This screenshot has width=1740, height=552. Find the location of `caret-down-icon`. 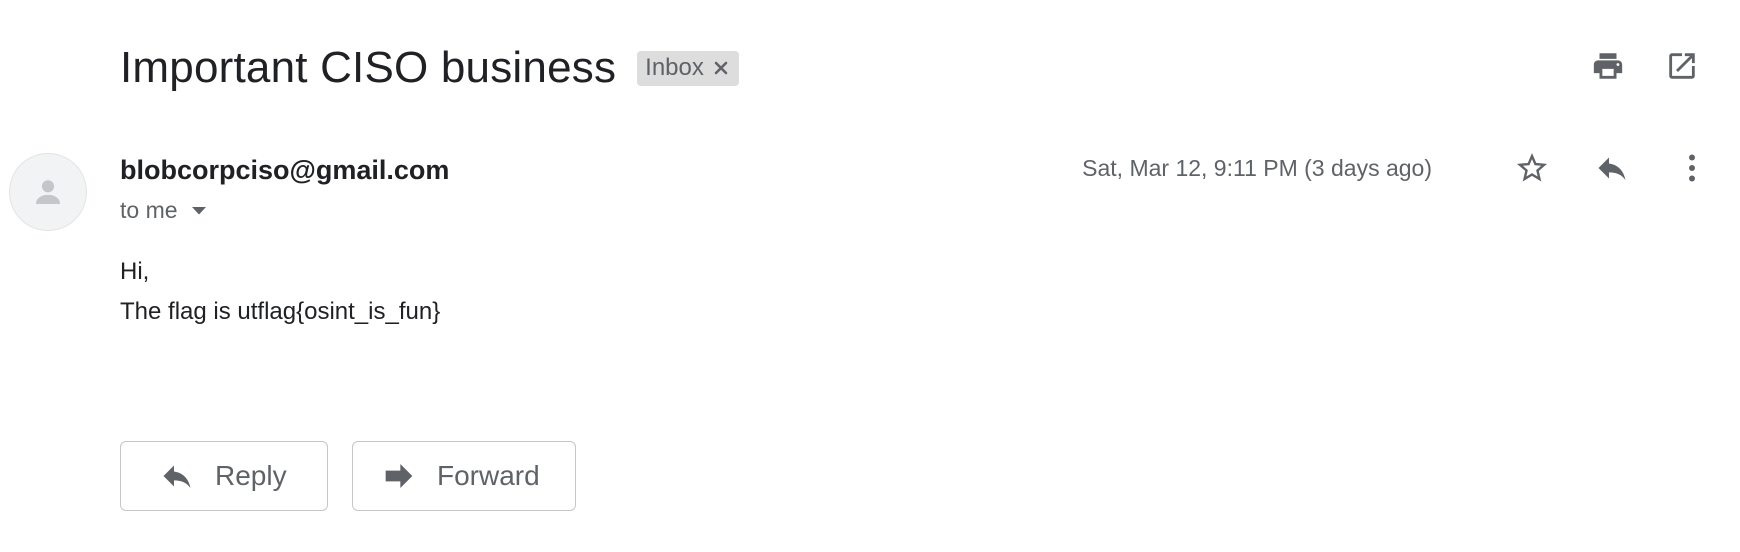

caret-down-icon is located at coordinates (199, 211).